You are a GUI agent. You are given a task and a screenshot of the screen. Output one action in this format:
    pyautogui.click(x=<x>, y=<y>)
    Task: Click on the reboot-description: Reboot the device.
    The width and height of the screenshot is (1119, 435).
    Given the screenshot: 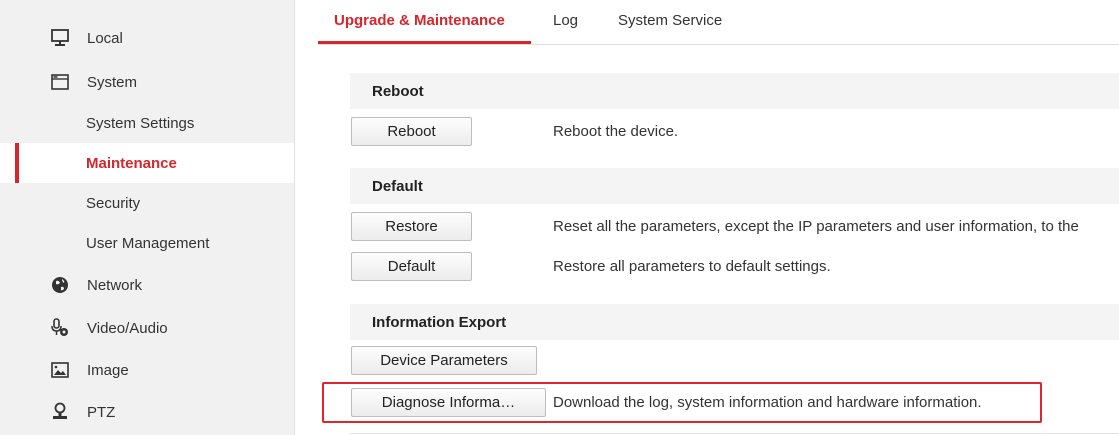 What is the action you would take?
    pyautogui.click(x=616, y=131)
    